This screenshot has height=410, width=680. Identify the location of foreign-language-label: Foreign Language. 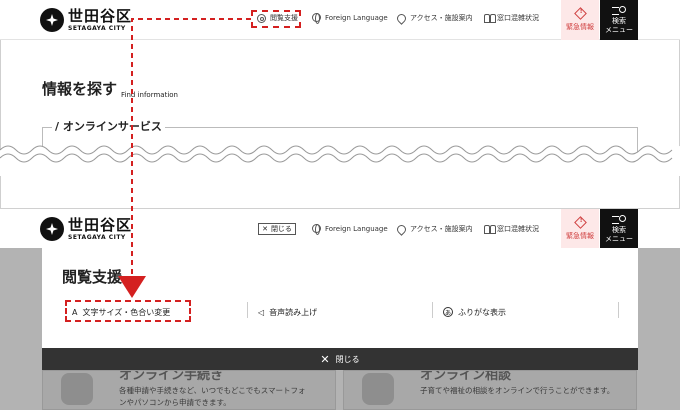
(356, 17).